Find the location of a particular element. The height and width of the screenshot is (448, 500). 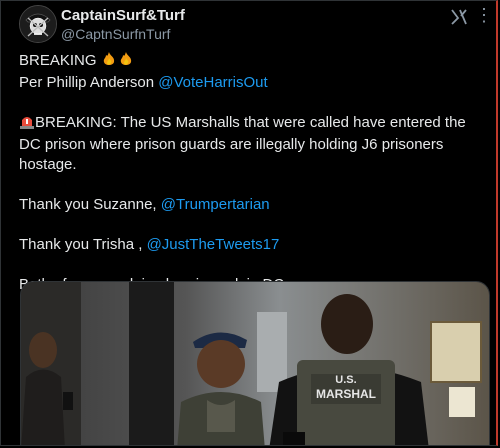

vest-label-line2: MARSHAL is located at coordinates (346, 394).